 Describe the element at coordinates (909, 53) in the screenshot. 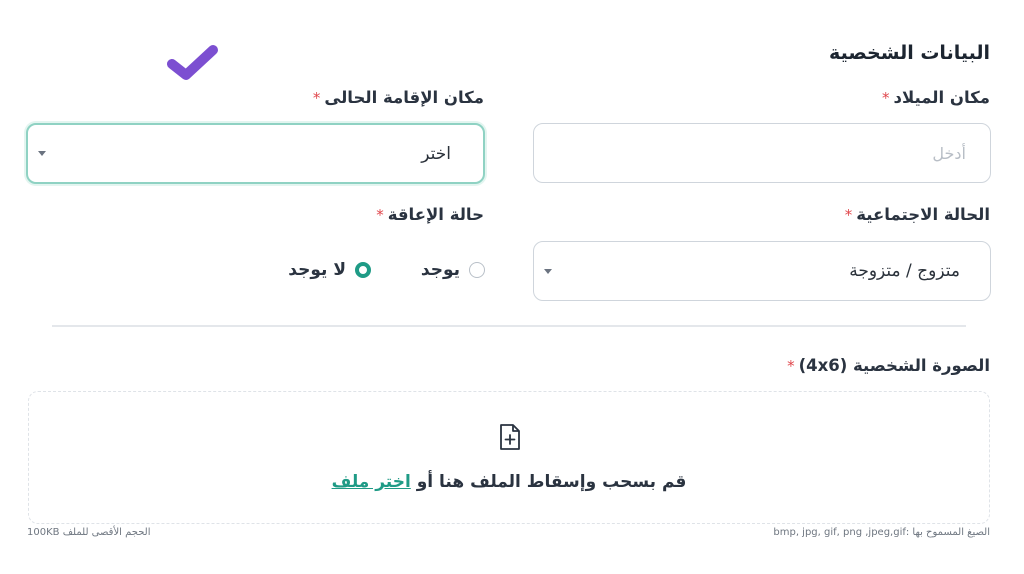

I see `section-title: البيانات الشخصية` at that location.